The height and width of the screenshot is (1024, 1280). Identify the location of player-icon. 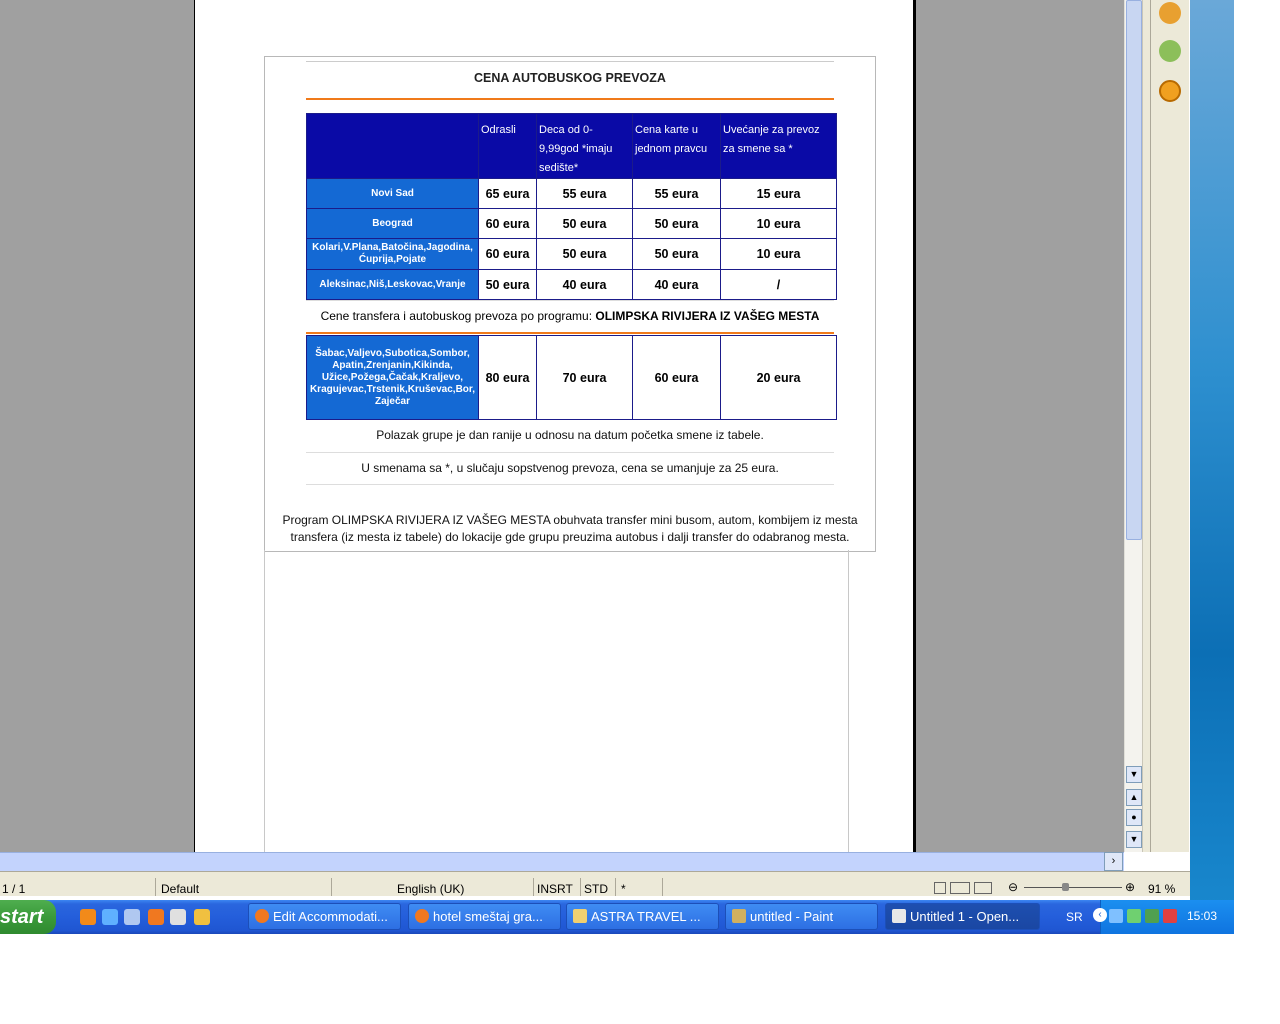
(202, 917).